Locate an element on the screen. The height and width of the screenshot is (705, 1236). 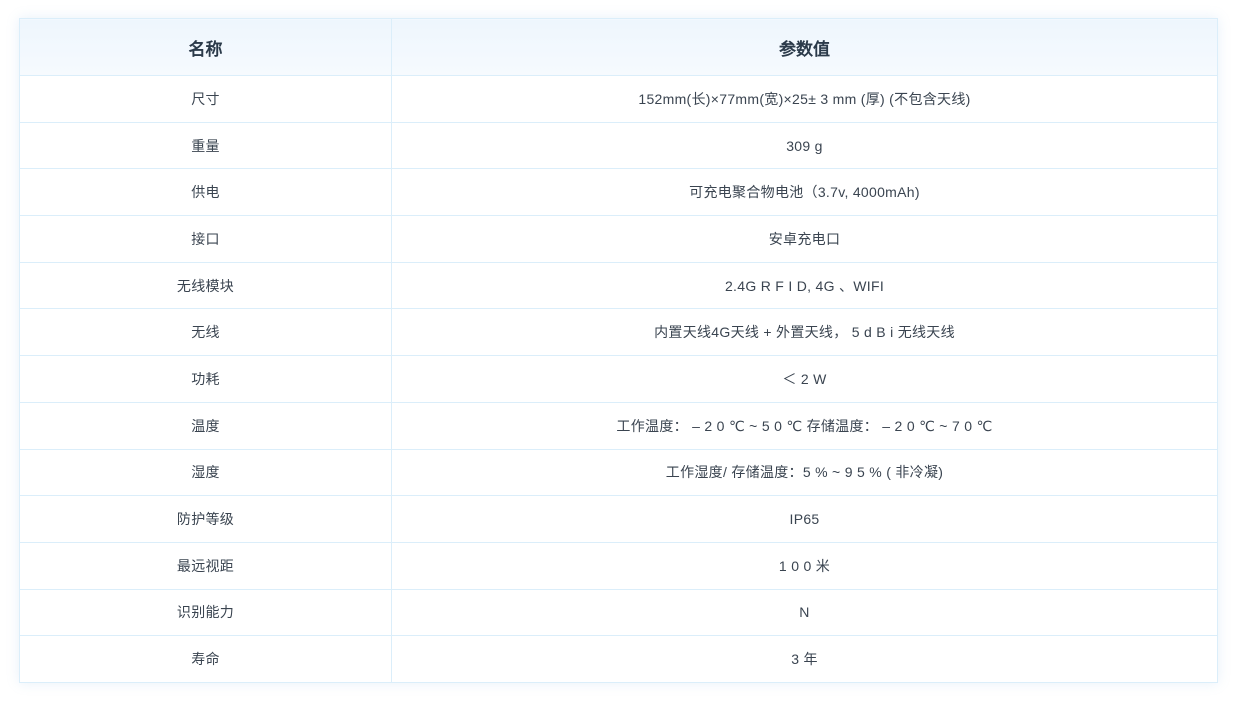
table-row: 识别能力 N is located at coordinates (618, 612).